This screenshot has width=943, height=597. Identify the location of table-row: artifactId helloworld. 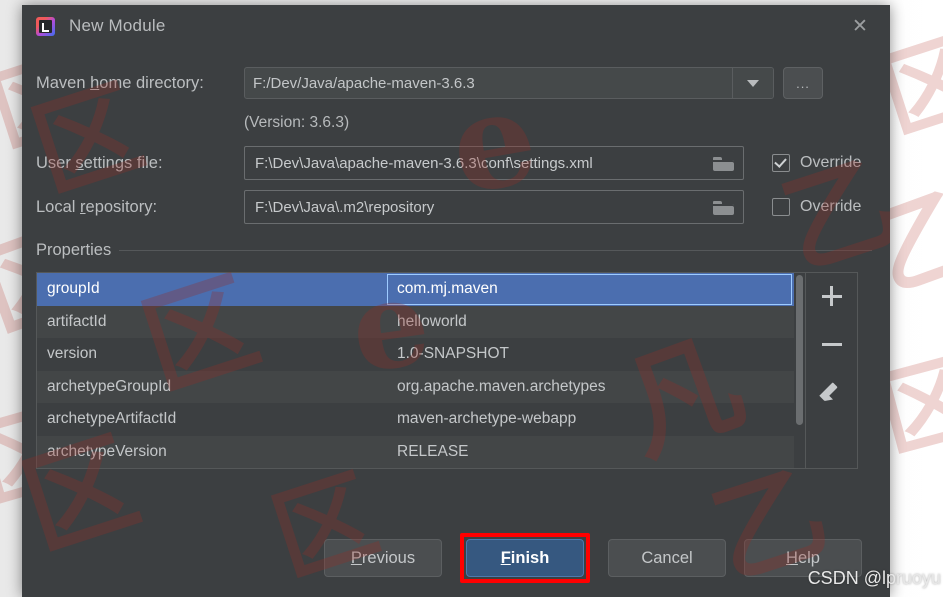
(415, 322).